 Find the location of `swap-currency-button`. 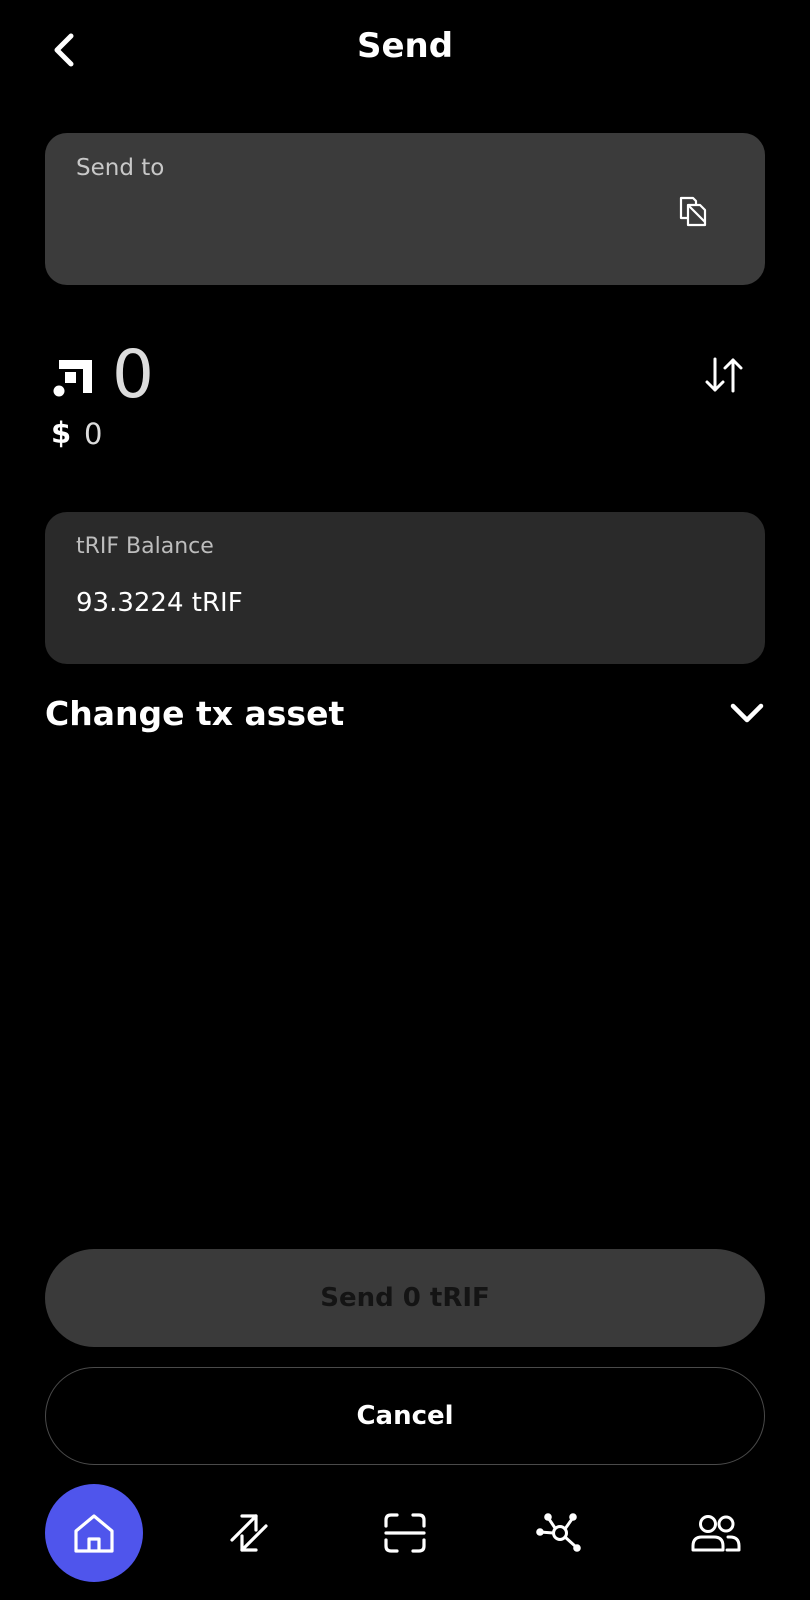

swap-currency-button is located at coordinates (725, 375).